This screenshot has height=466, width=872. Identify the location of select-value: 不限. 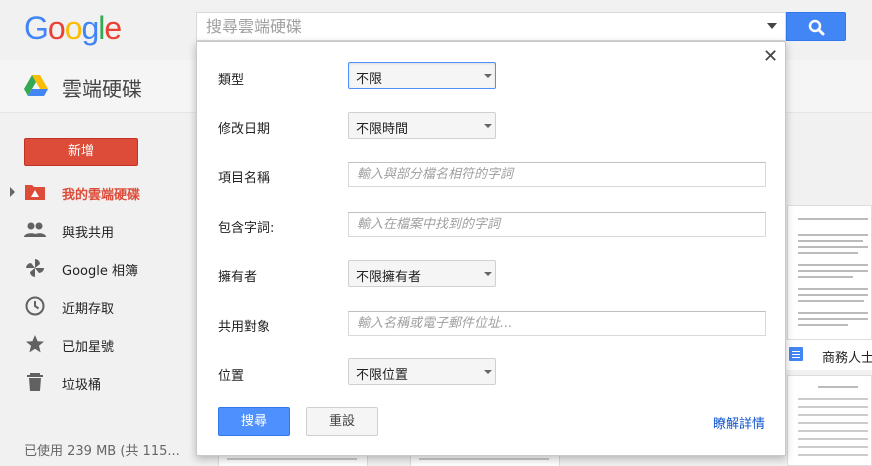
(369, 79).